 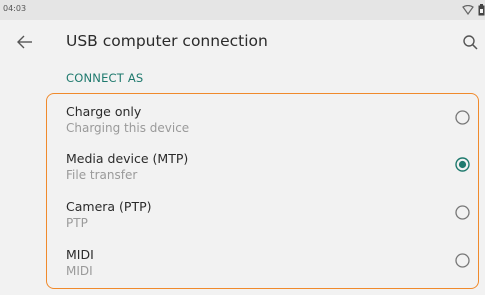 What do you see at coordinates (25, 42) in the screenshot?
I see `arrow-left-icon` at bounding box center [25, 42].